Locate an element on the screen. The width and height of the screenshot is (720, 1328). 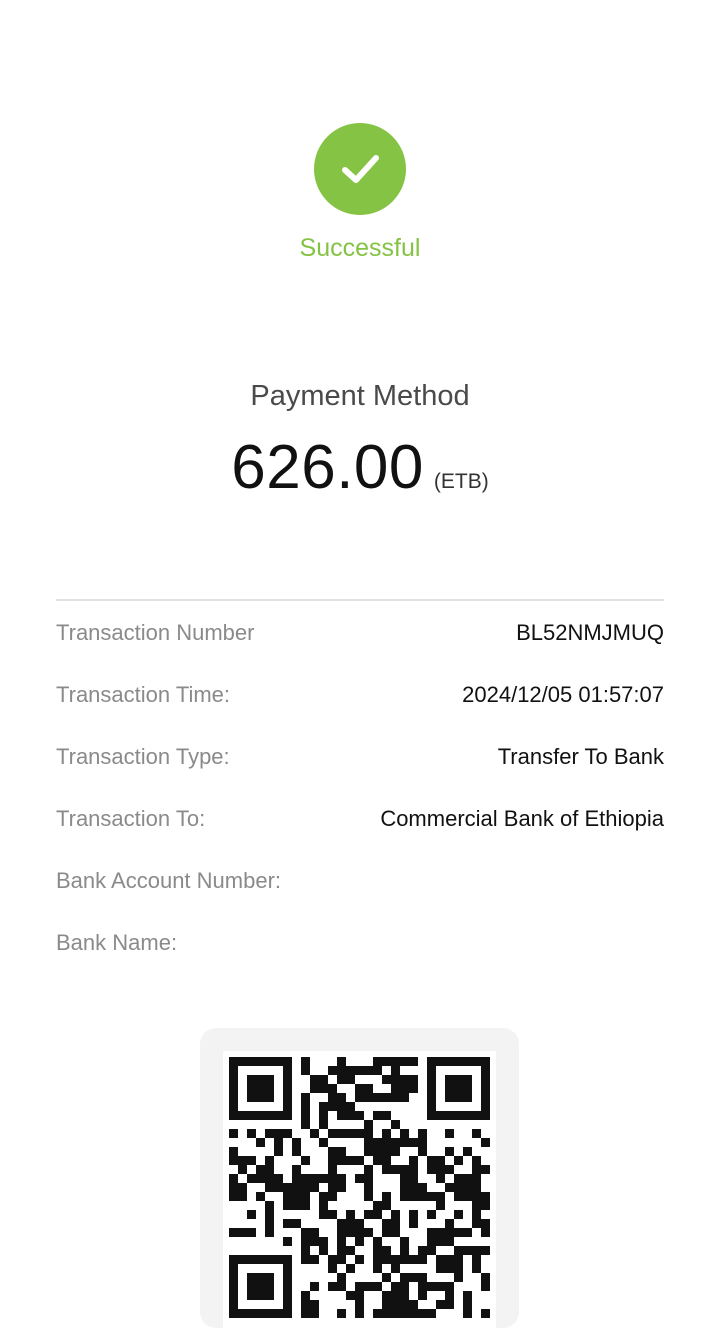
detail-value: BL52NMJMUQ is located at coordinates (590, 632).